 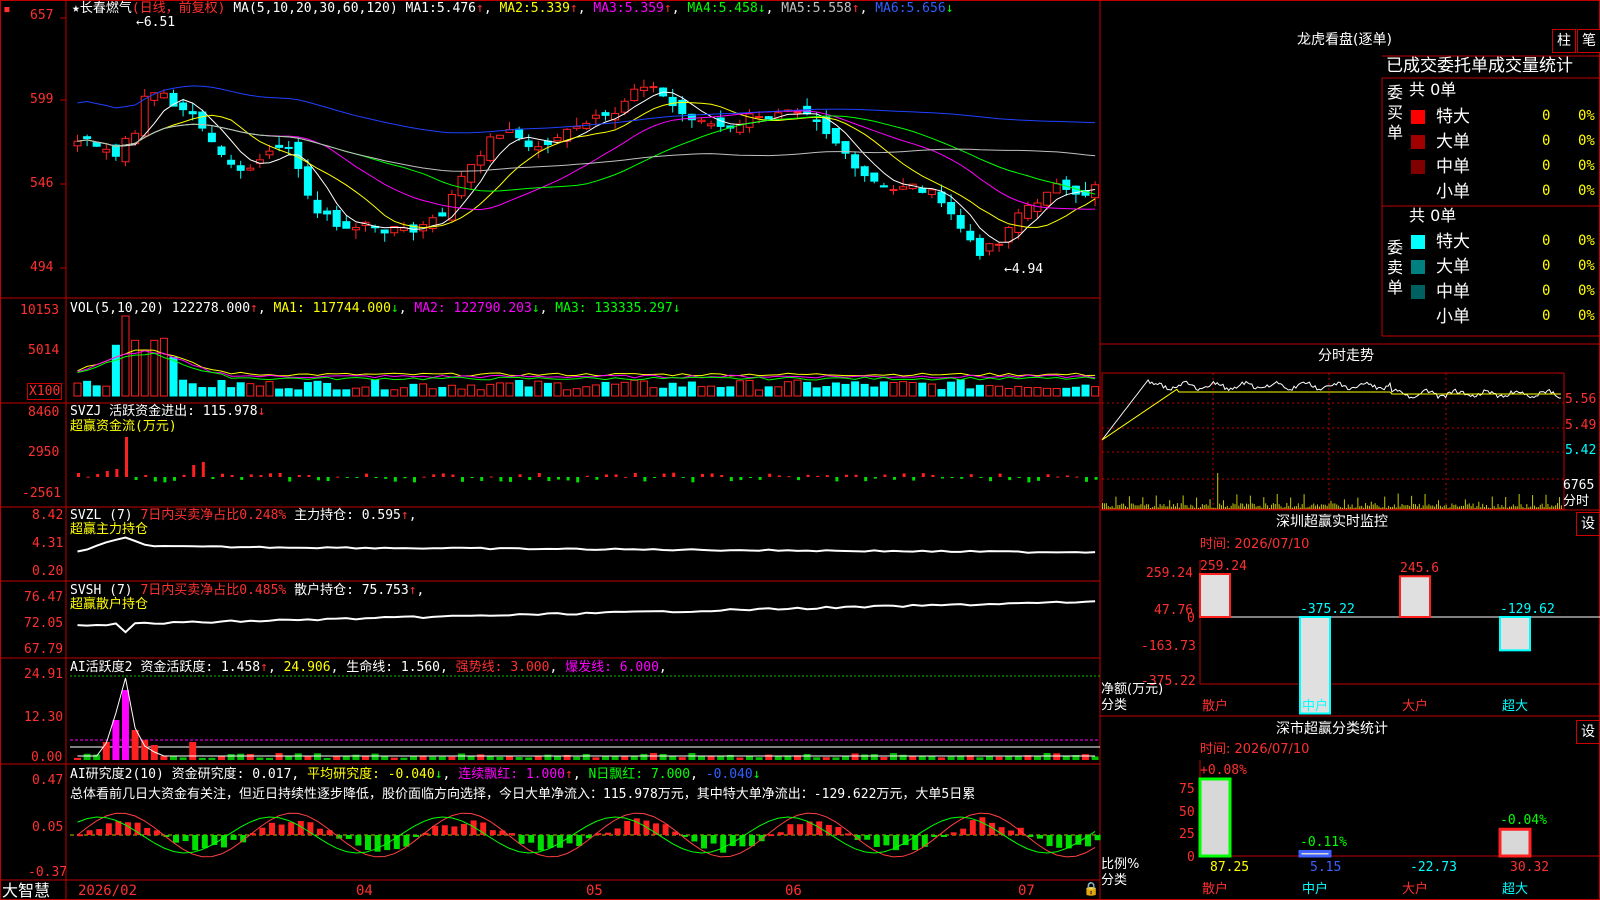 I want to click on tab-tick: 笔, so click(x=1588, y=41).